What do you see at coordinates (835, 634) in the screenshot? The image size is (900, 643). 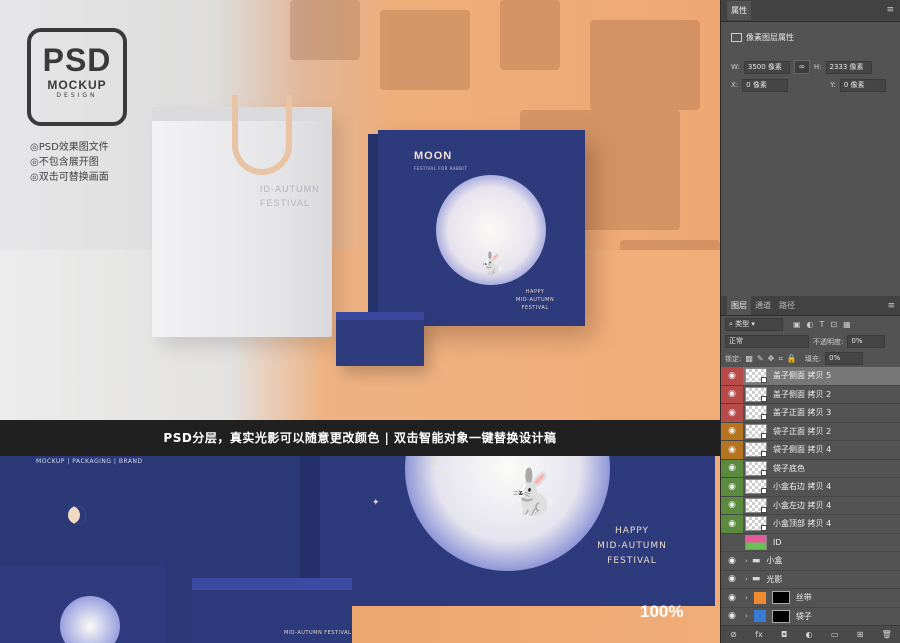 I see `new-group-icon: ▭` at bounding box center [835, 634].